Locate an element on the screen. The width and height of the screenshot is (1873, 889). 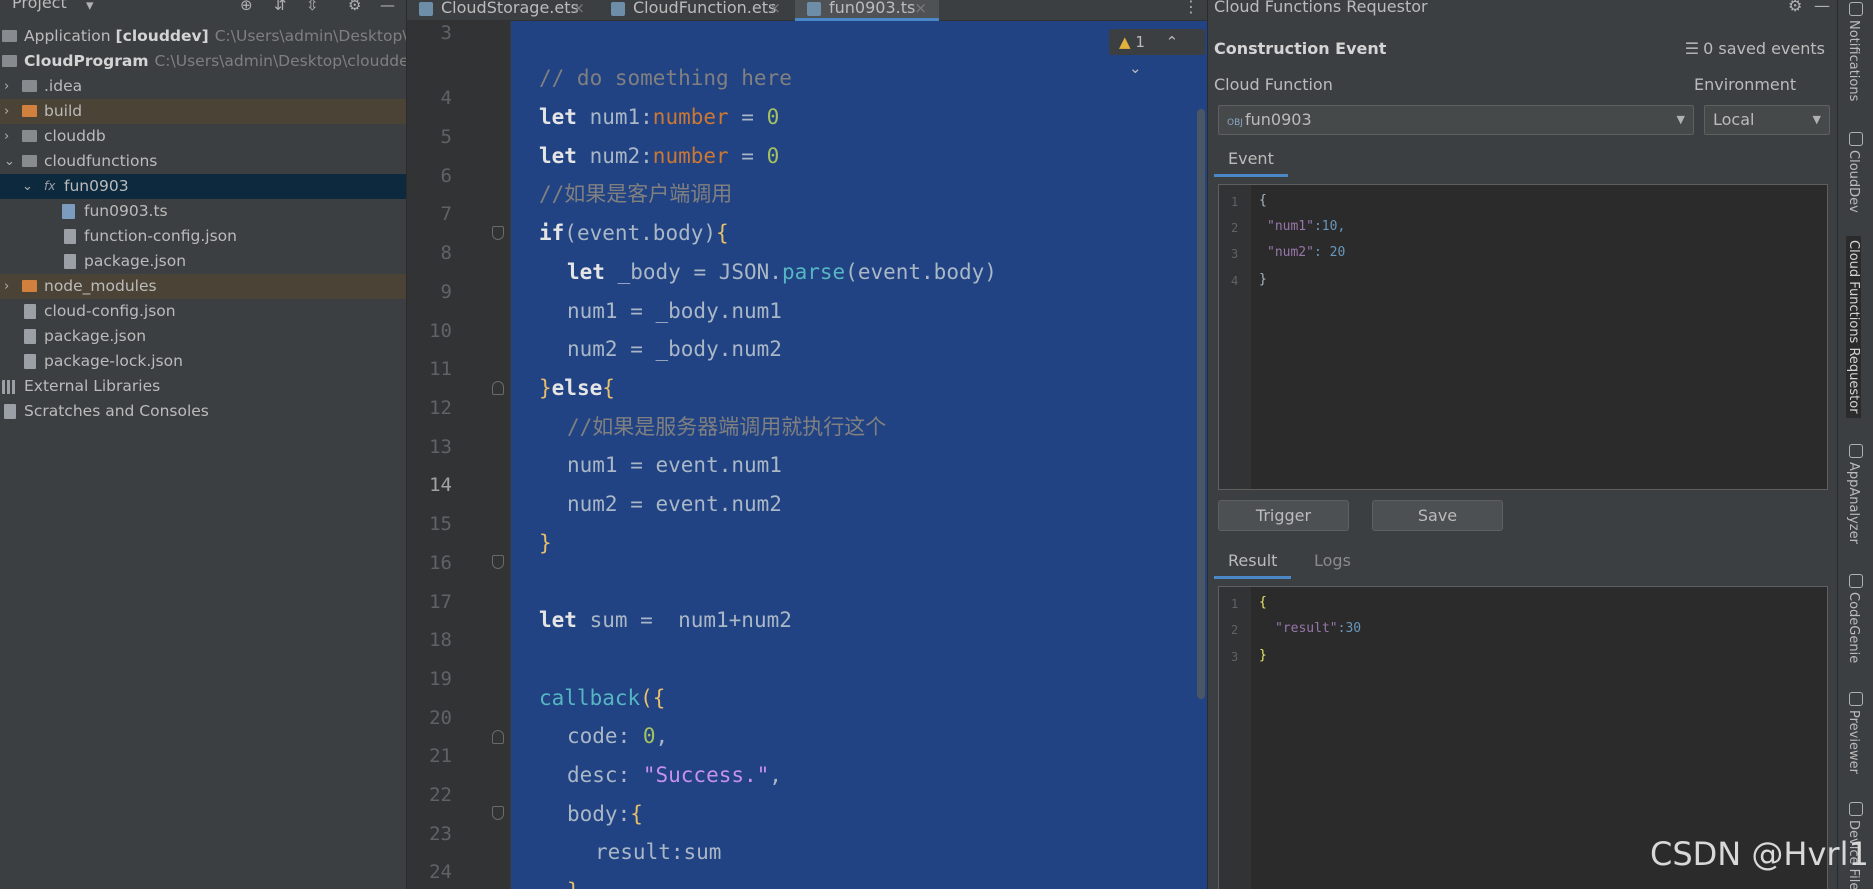
construction-event-title: Construction Event is located at coordinates (1300, 48).